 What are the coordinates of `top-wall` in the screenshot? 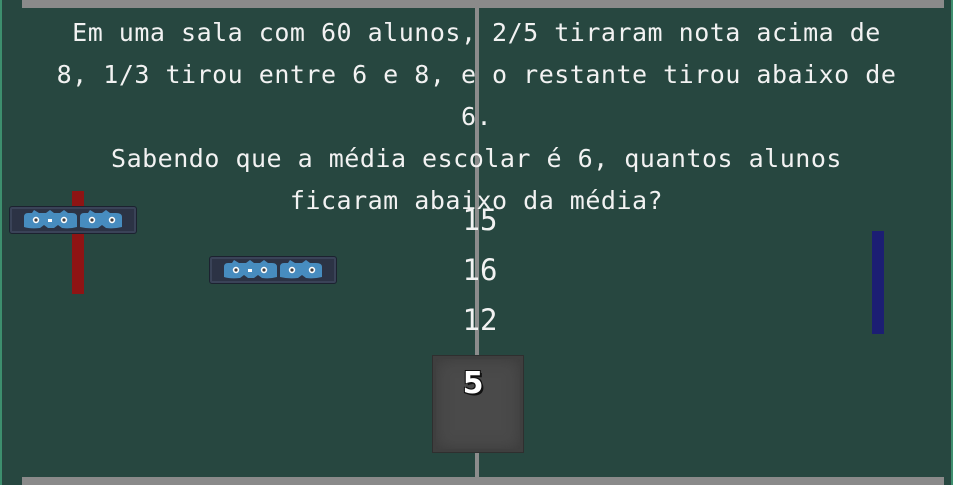 It's located at (483, 4).